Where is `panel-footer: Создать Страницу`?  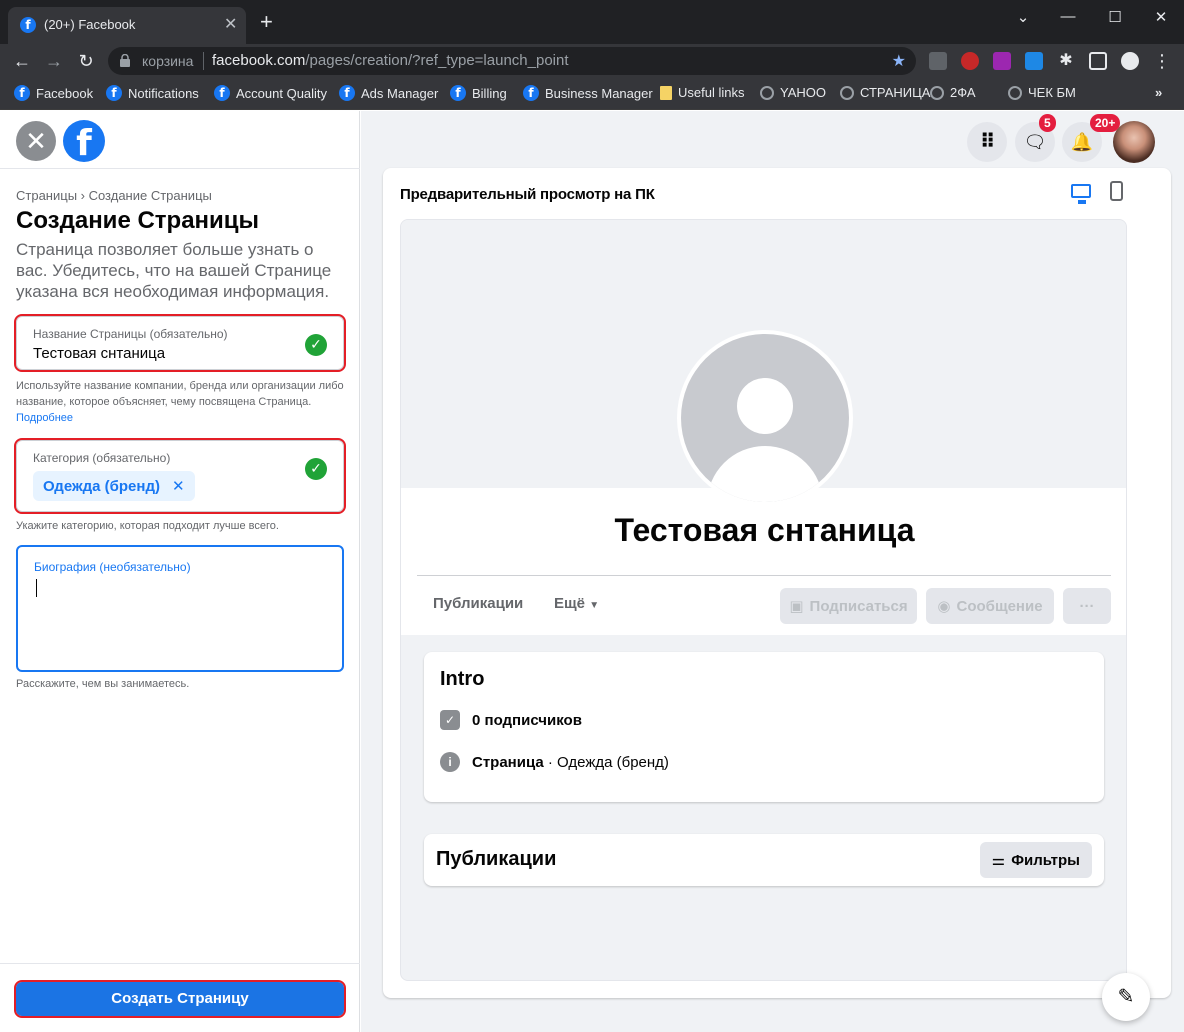 panel-footer: Создать Страницу is located at coordinates (180, 997).